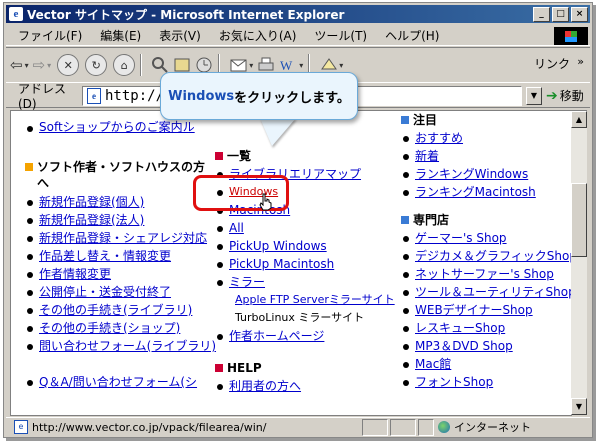 This screenshot has width=600, height=448. I want to click on shop-link: レスキューShop, so click(460, 328).